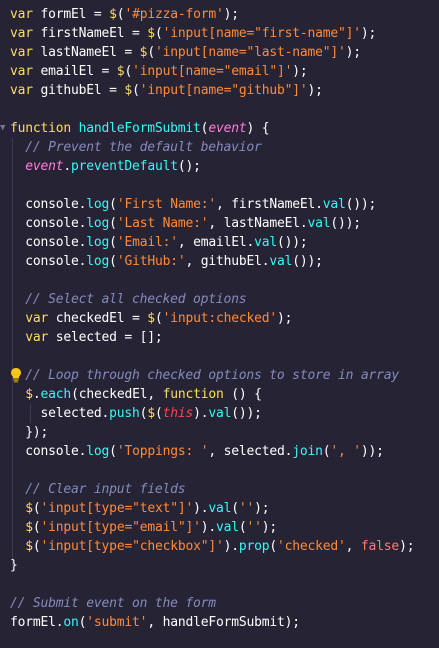 The width and height of the screenshot is (439, 648). Describe the element at coordinates (109, 337) in the screenshot. I see `code-token: selected = [];` at that location.